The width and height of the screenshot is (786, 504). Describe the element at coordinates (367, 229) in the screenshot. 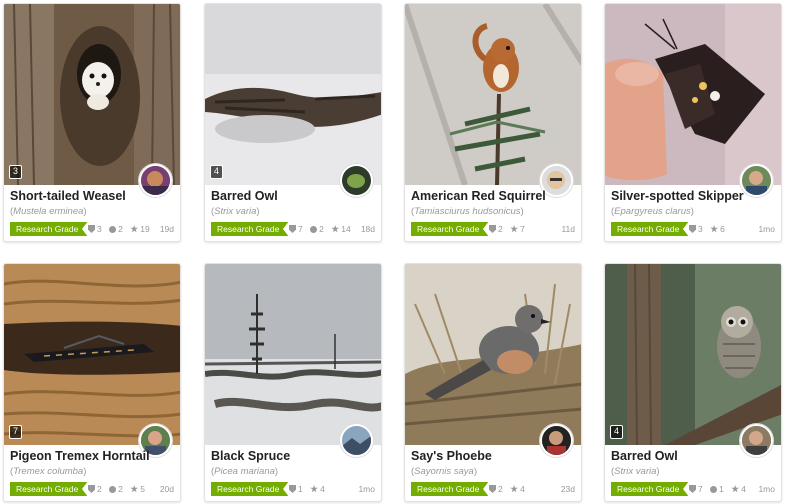

I see `observation-age: 18d` at that location.